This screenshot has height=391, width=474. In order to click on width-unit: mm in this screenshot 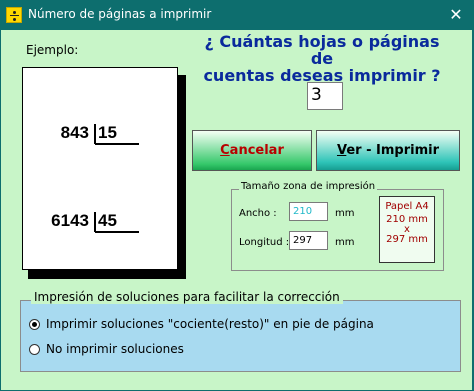, I will do `click(345, 213)`.